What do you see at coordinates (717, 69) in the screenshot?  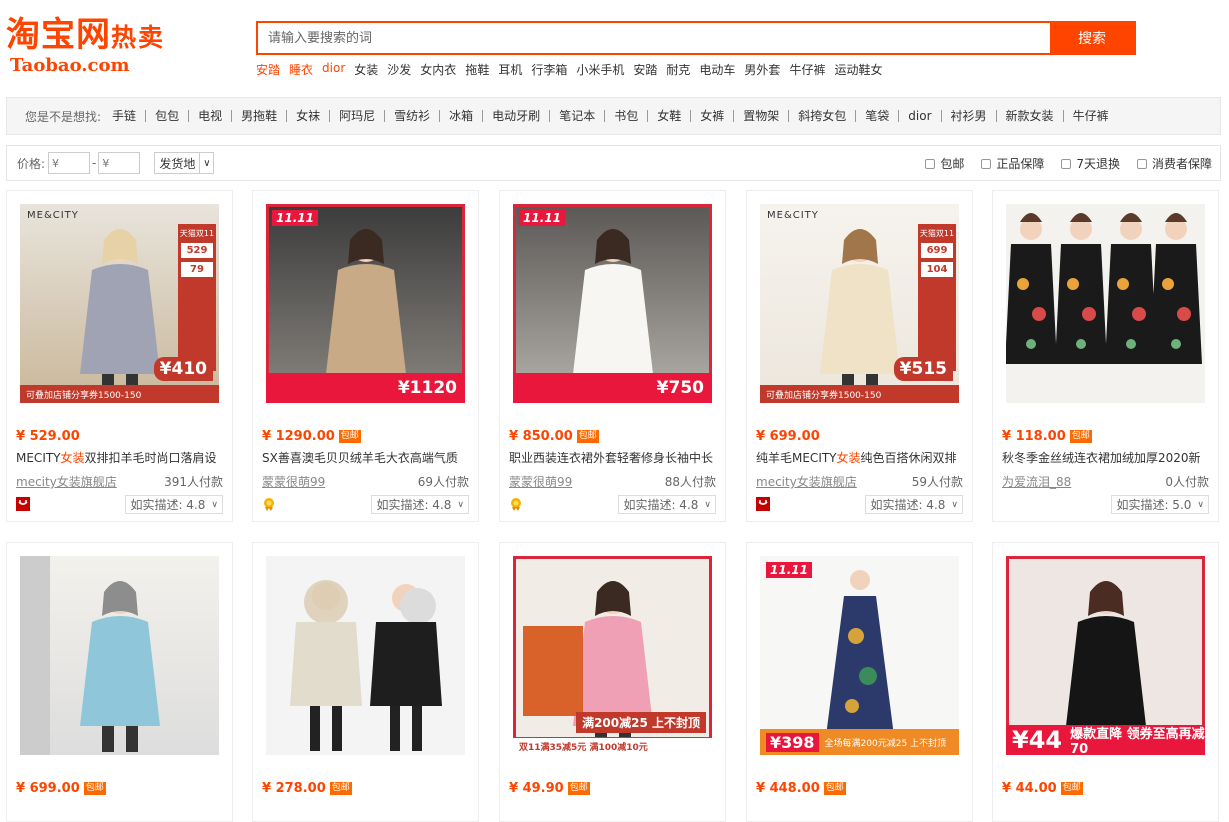 I see `hot-word-link: 电动车` at bounding box center [717, 69].